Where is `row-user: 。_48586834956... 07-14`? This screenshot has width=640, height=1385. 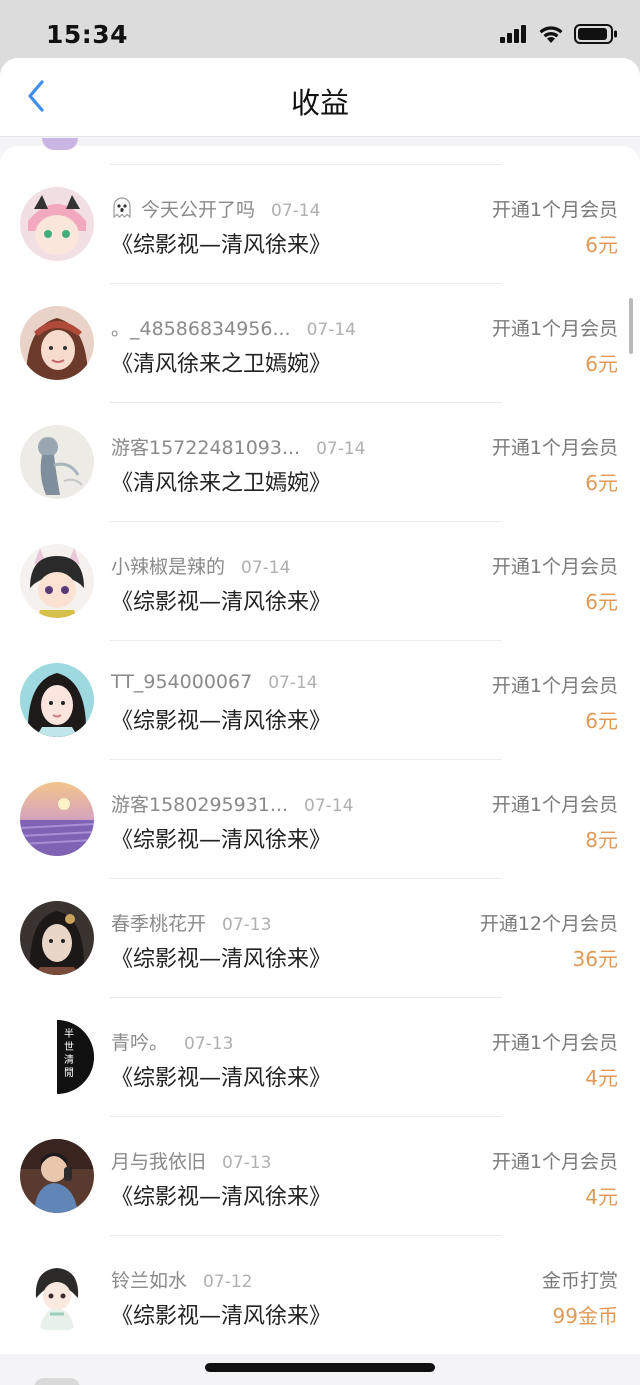 row-user: 。_48586834956... 07-14 is located at coordinates (233, 327).